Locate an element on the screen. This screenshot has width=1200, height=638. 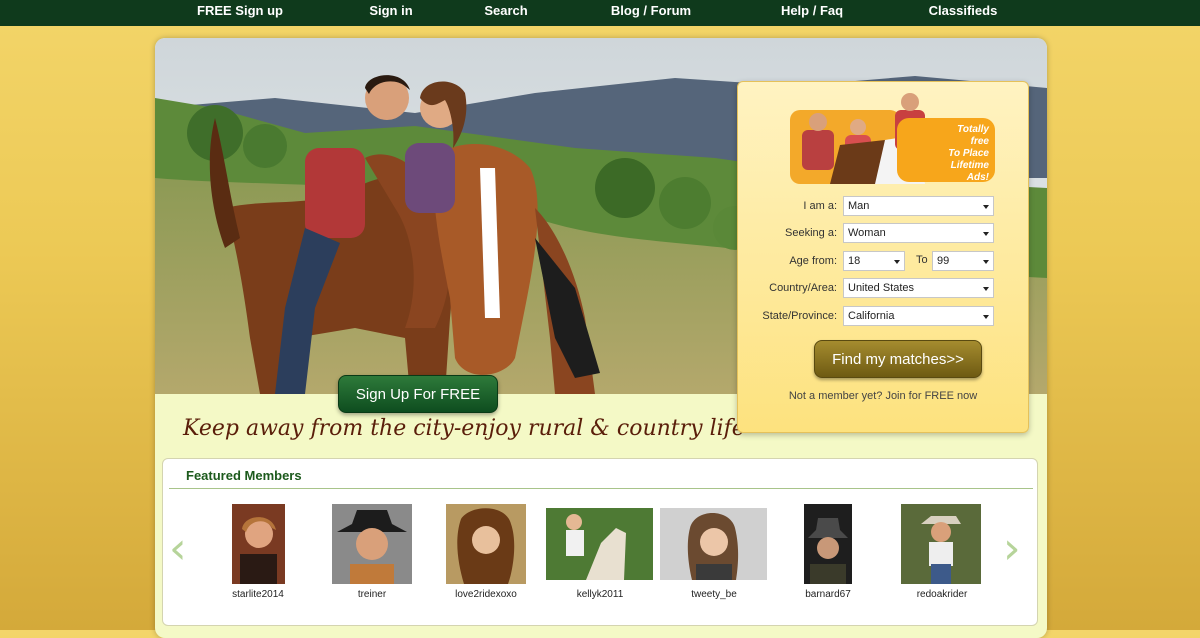
label-seeking: Seeking a: is located at coordinates (811, 233).